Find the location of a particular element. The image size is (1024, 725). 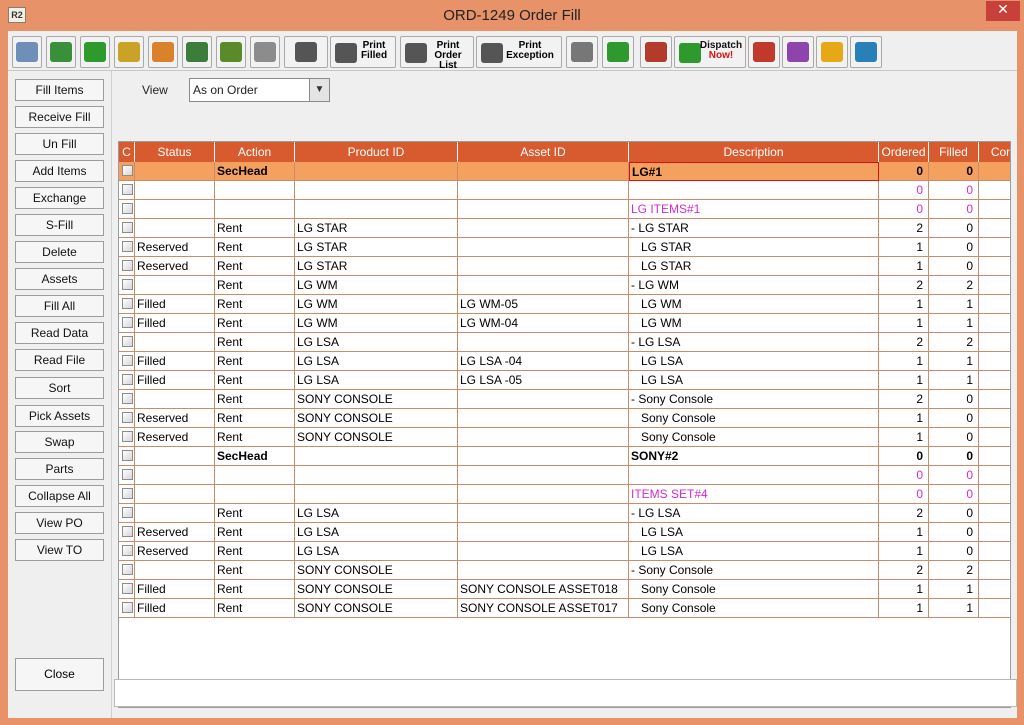

asset-id-cell: SONY CONSOLE ASSET017 is located at coordinates (543, 608).